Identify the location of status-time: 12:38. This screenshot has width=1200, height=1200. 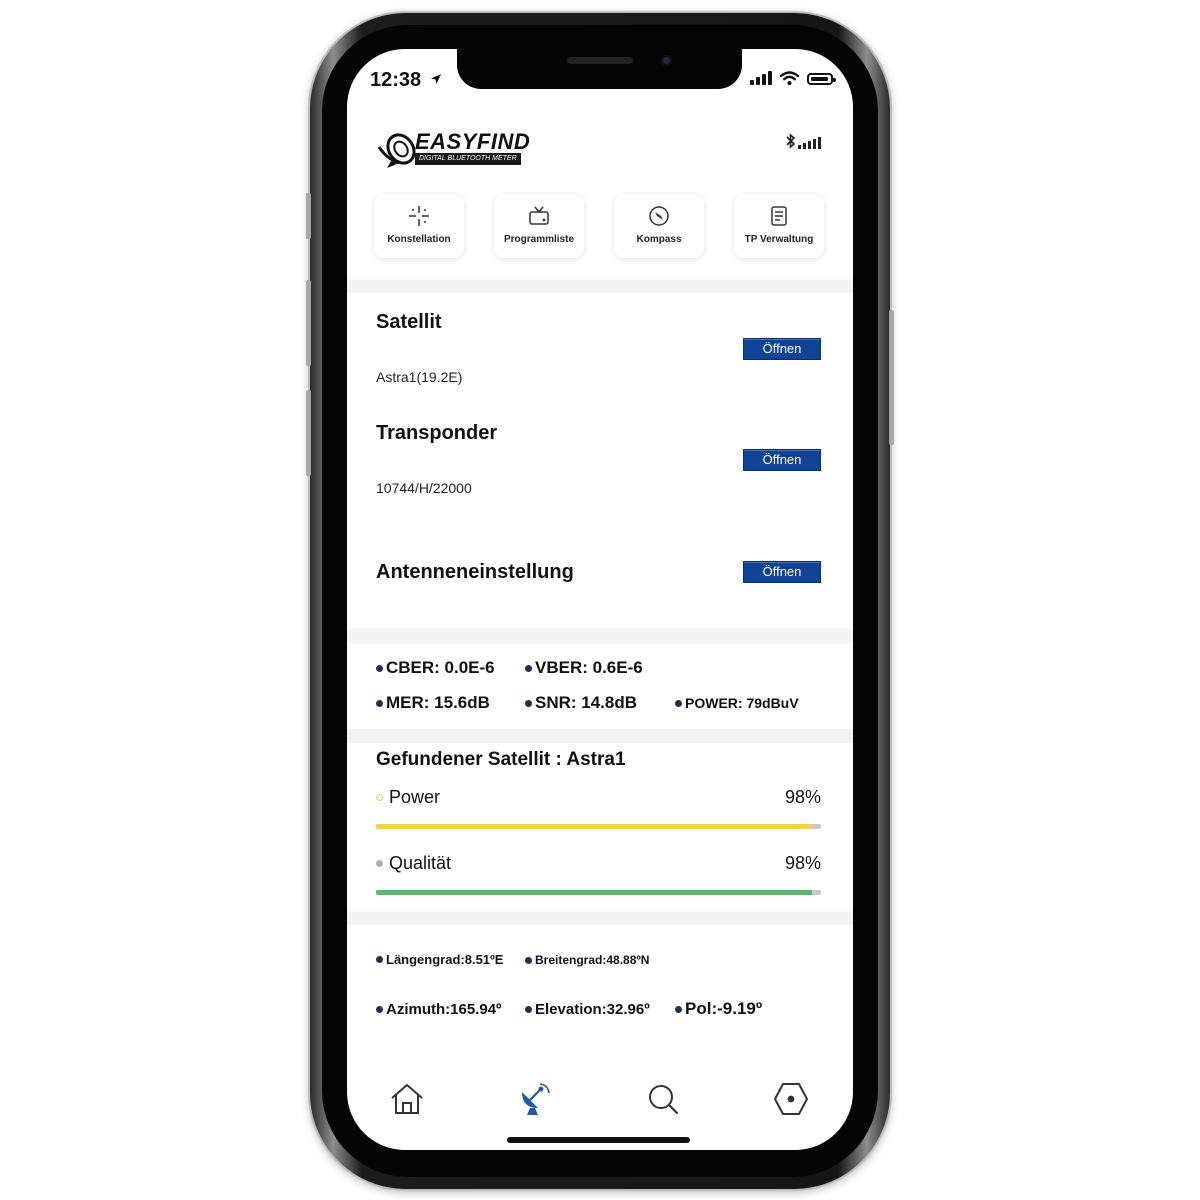
(406, 80).